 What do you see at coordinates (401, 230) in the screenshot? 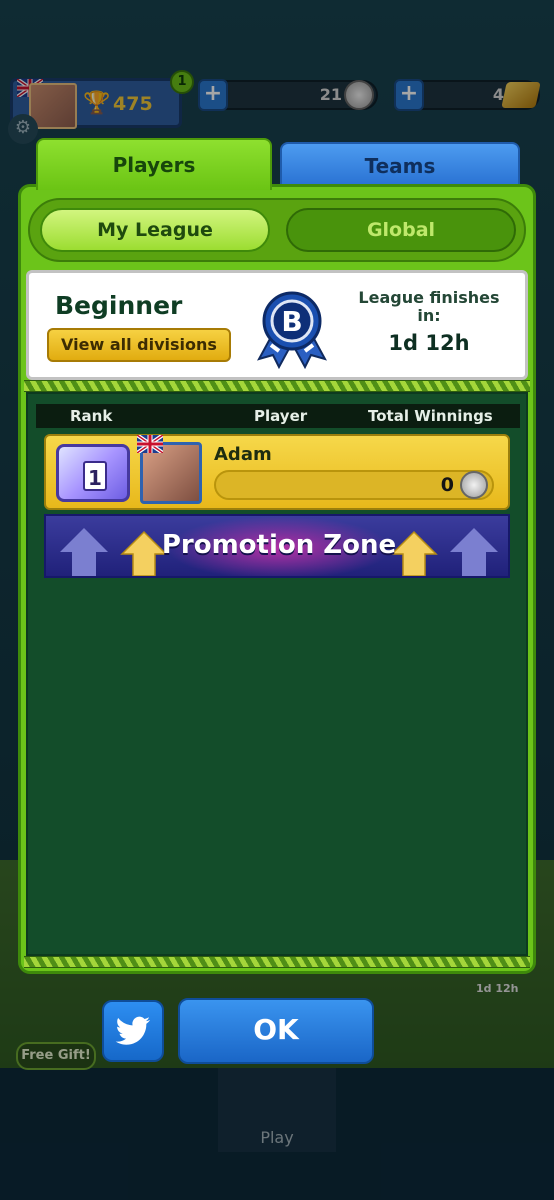
I see `global-button: Global` at bounding box center [401, 230].